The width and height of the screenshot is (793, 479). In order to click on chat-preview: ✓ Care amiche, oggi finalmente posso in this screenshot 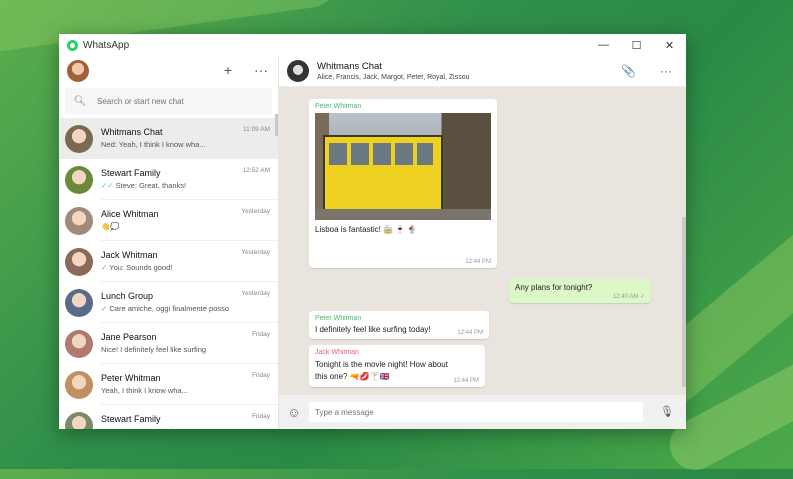, I will do `click(176, 308)`.